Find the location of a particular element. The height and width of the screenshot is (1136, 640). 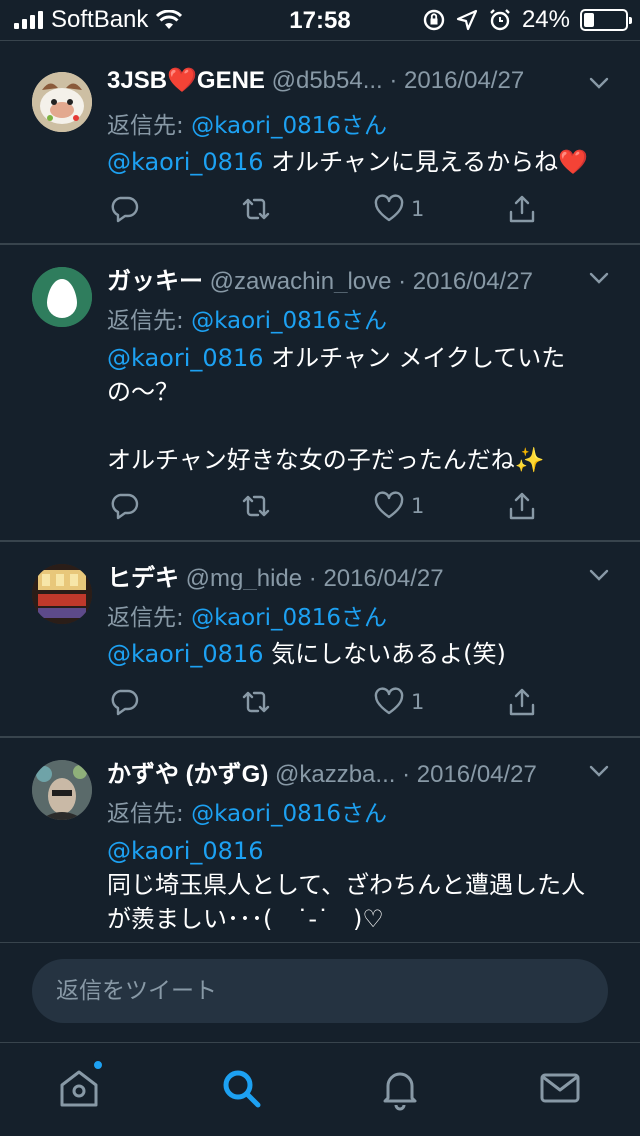

tab-bar is located at coordinates (320, 1089).